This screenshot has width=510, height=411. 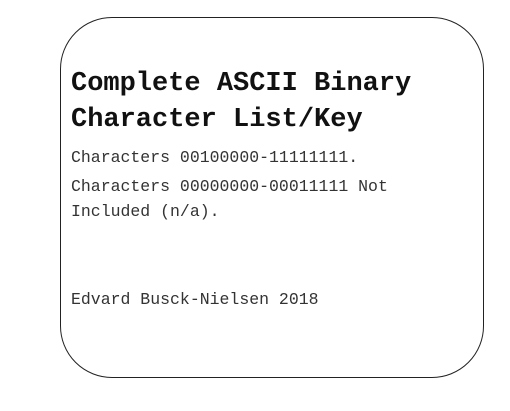 I want to click on document-title-line-2: Character List/Key, so click(x=217, y=120).